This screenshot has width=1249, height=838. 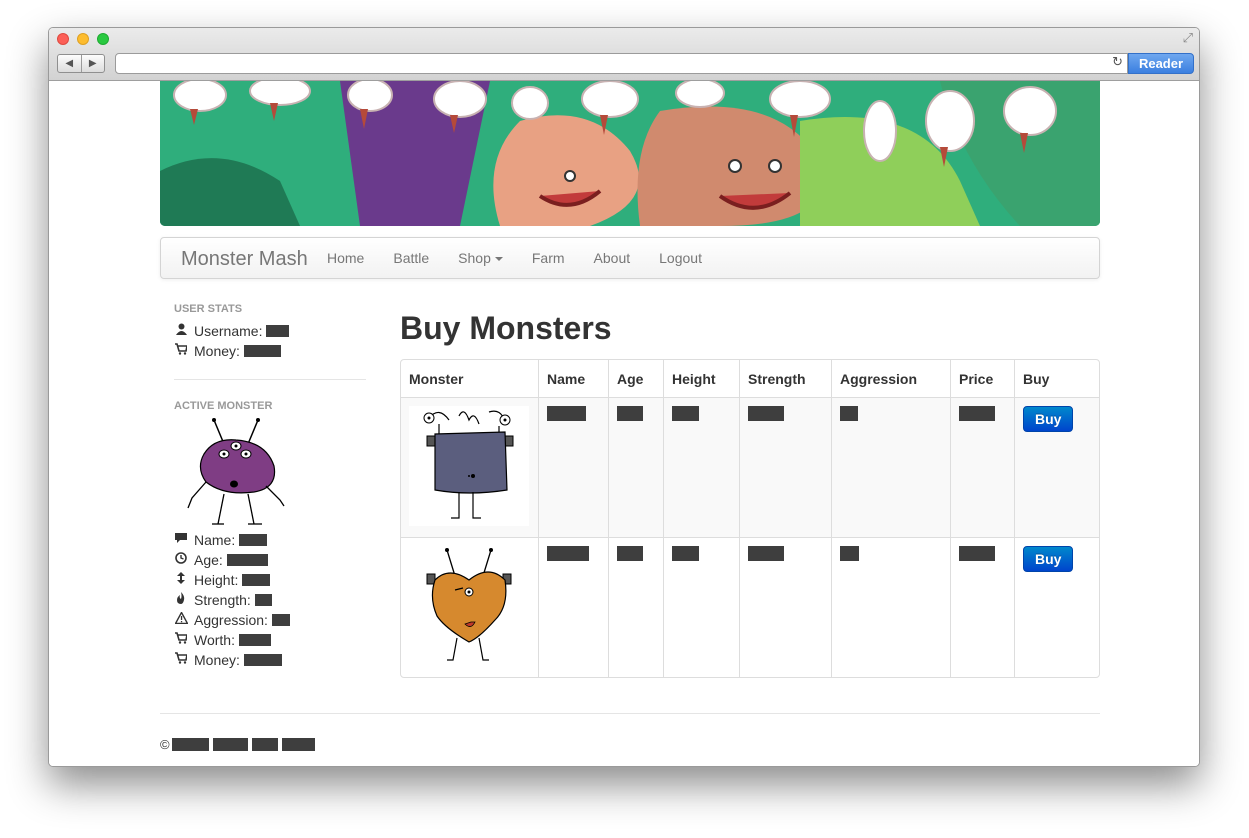 I want to click on footer: ©, so click(x=237, y=744).